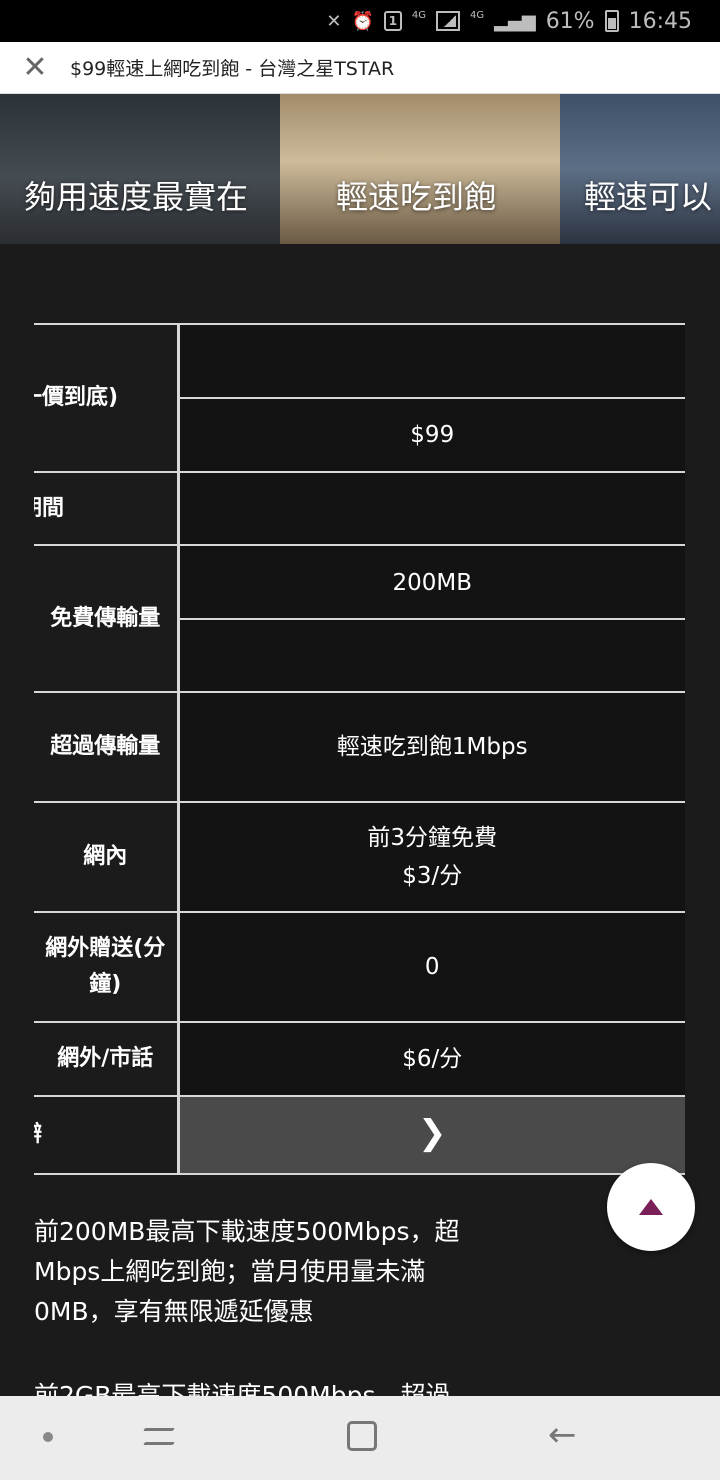 The height and width of the screenshot is (1480, 720). I want to click on cell-price-top, so click(431, 361).